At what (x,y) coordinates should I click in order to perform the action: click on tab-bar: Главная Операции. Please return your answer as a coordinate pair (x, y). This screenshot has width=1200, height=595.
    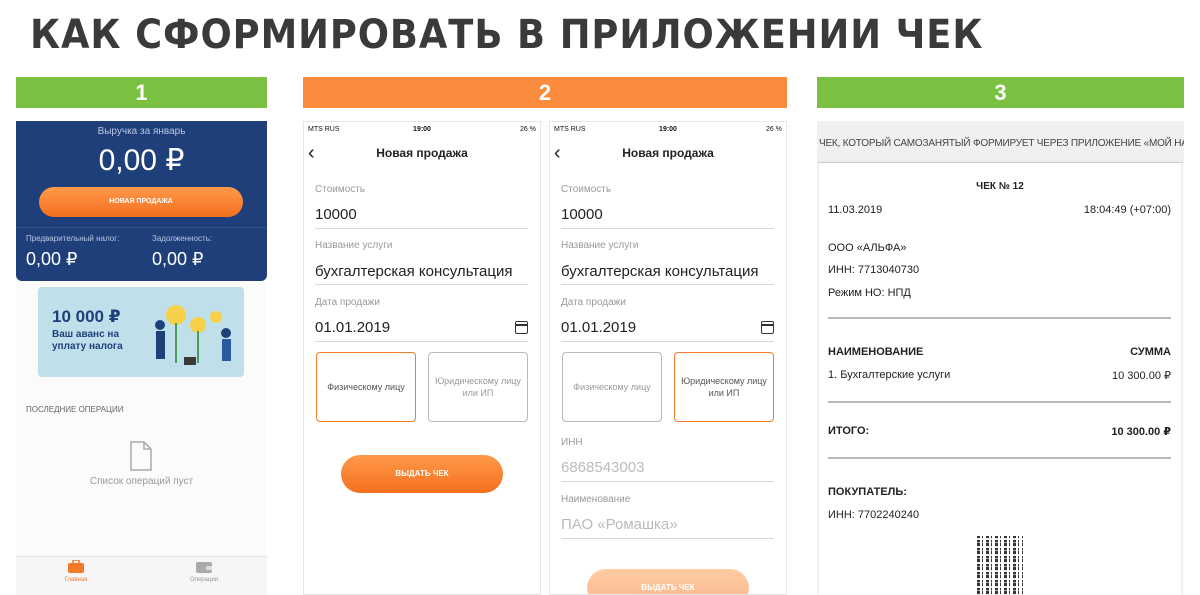
    Looking at the image, I should click on (141, 575).